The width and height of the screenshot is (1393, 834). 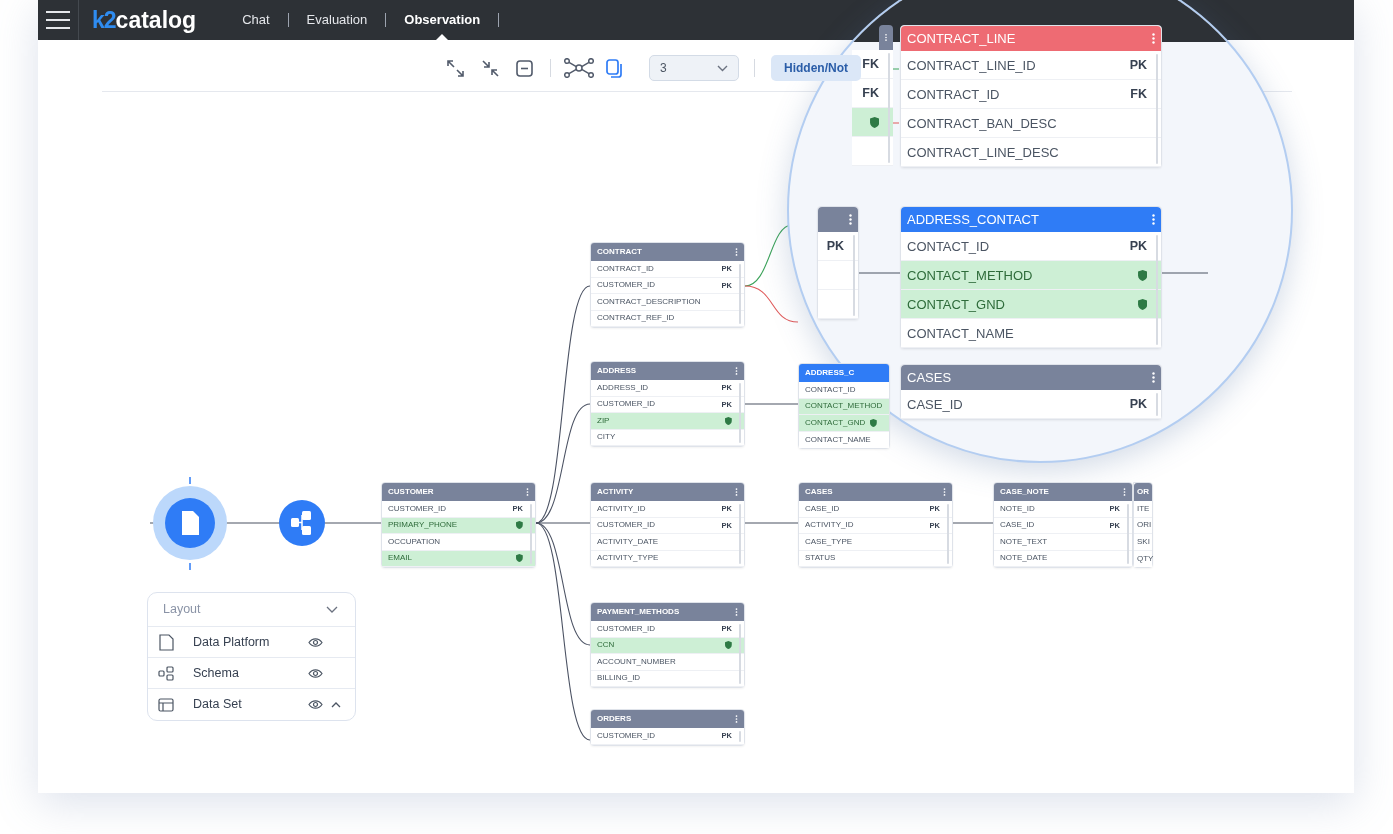 What do you see at coordinates (970, 275) in the screenshot?
I see `column-name: CONTACT_METHOD` at bounding box center [970, 275].